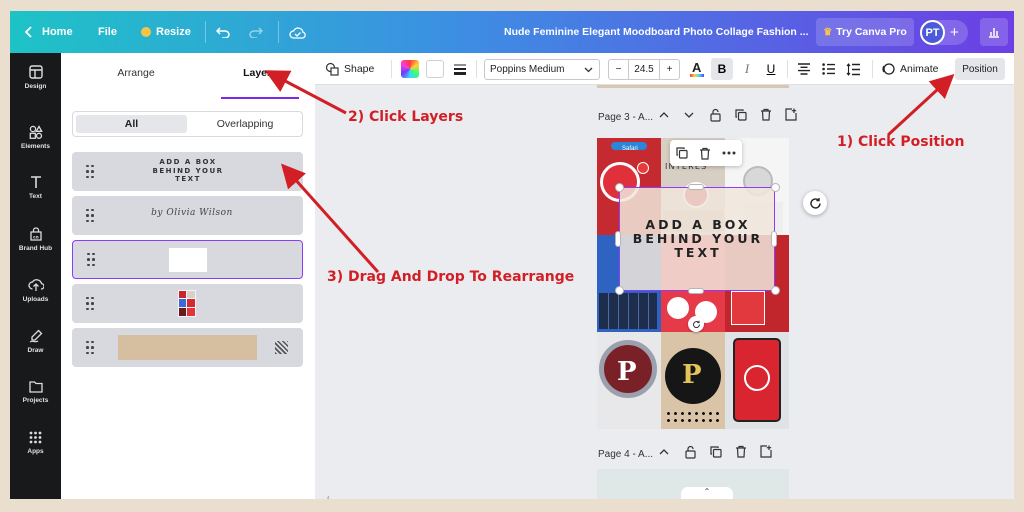 The image size is (1024, 512). What do you see at coordinates (815, 203) in the screenshot?
I see `rotate-view-button` at bounding box center [815, 203].